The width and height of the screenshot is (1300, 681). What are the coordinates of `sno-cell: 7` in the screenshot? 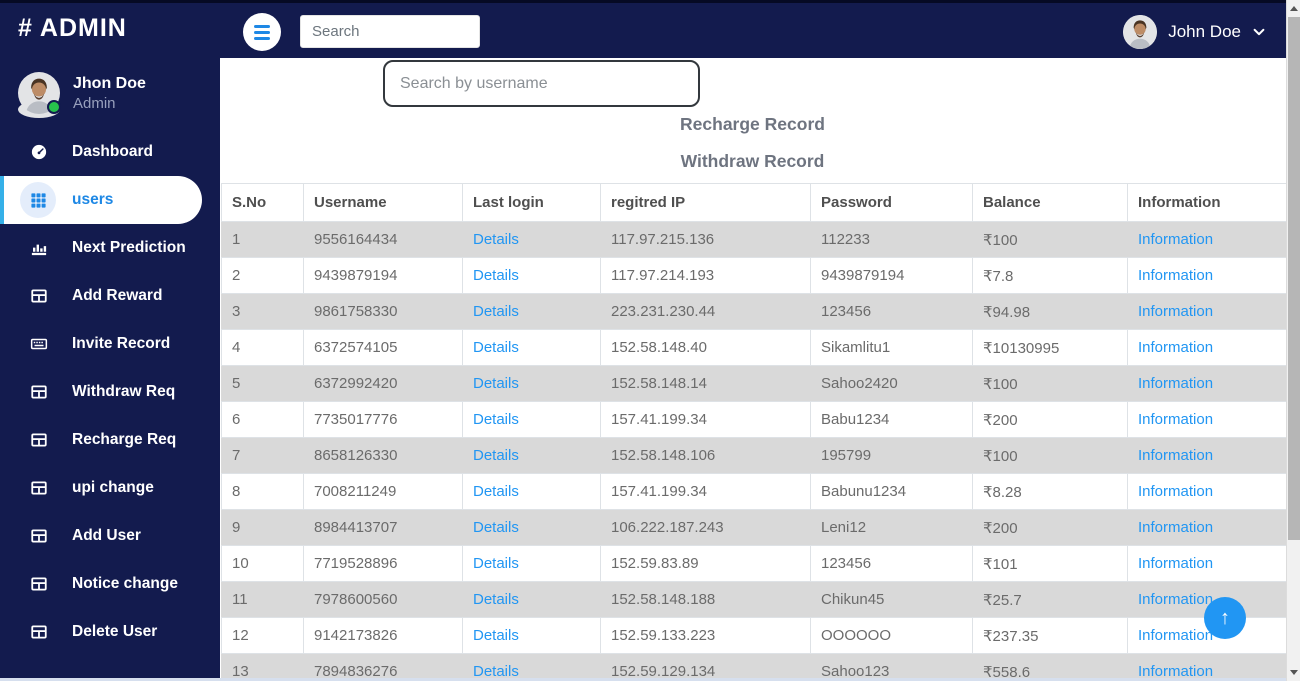 It's located at (262, 455).